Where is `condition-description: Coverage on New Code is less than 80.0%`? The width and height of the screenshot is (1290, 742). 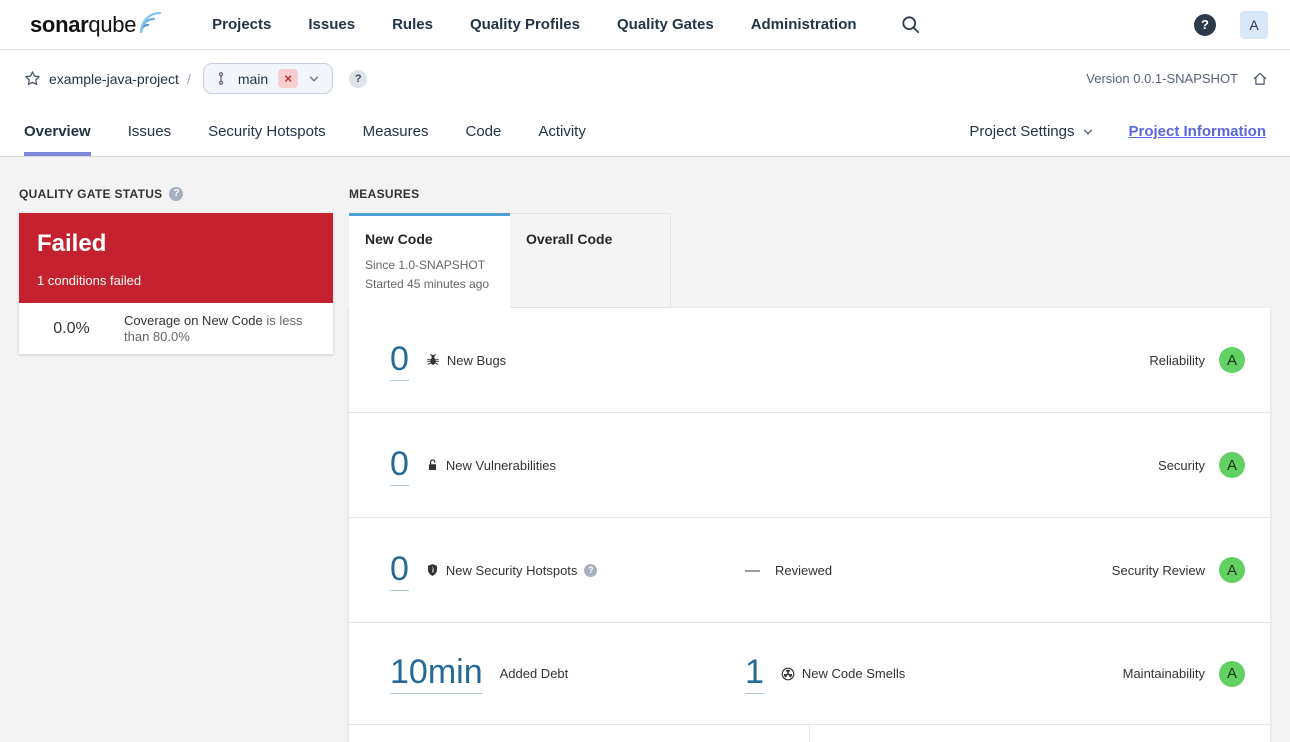
condition-description: Coverage on New Code is less than 80.0% is located at coordinates (221, 329).